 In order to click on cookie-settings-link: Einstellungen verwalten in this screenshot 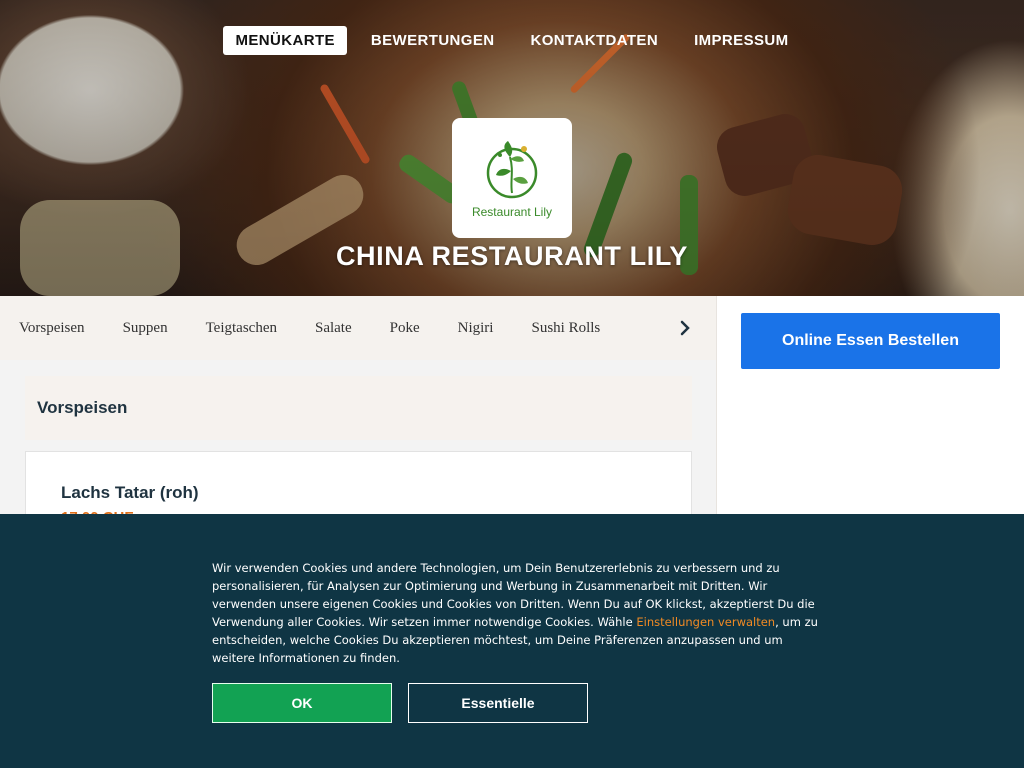, I will do `click(705, 622)`.